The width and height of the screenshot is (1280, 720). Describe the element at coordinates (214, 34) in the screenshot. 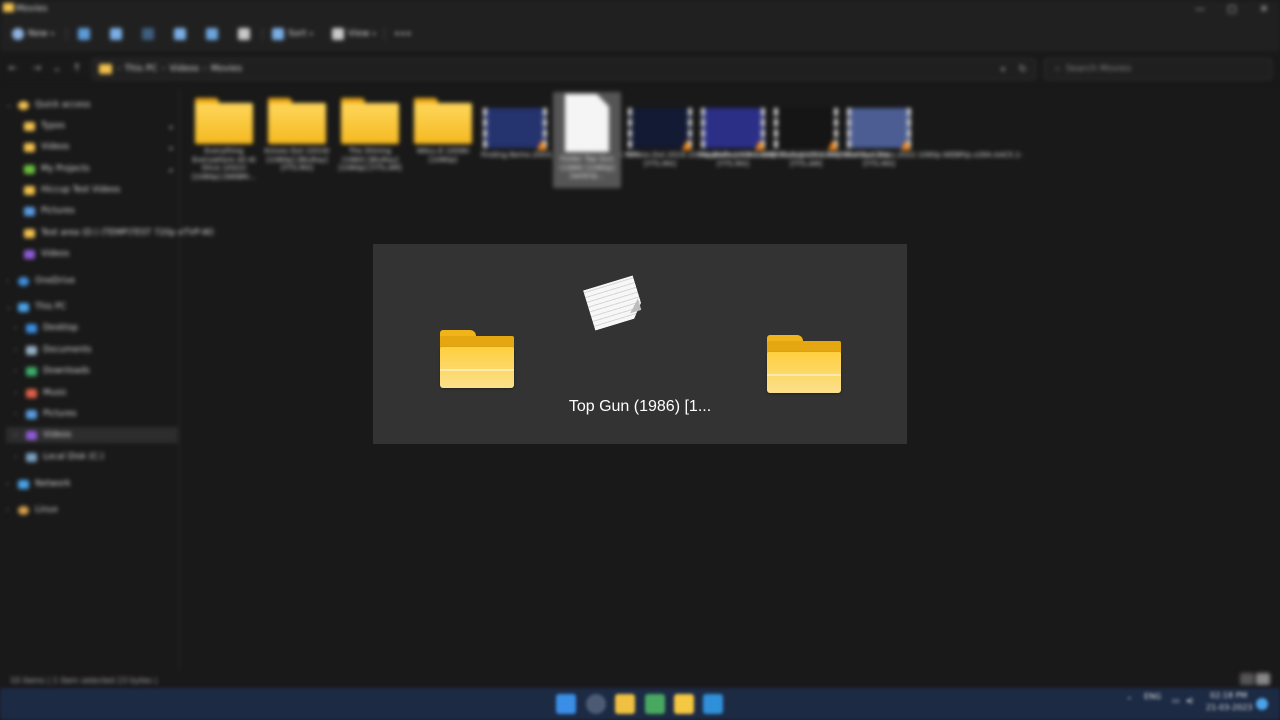

I see `share-button` at that location.